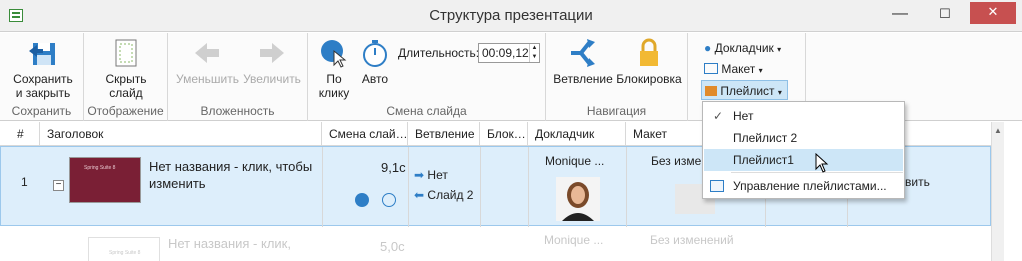 This screenshot has width=1022, height=261. Describe the element at coordinates (272, 79) in the screenshot. I see `increase-label: Увеличить` at that location.